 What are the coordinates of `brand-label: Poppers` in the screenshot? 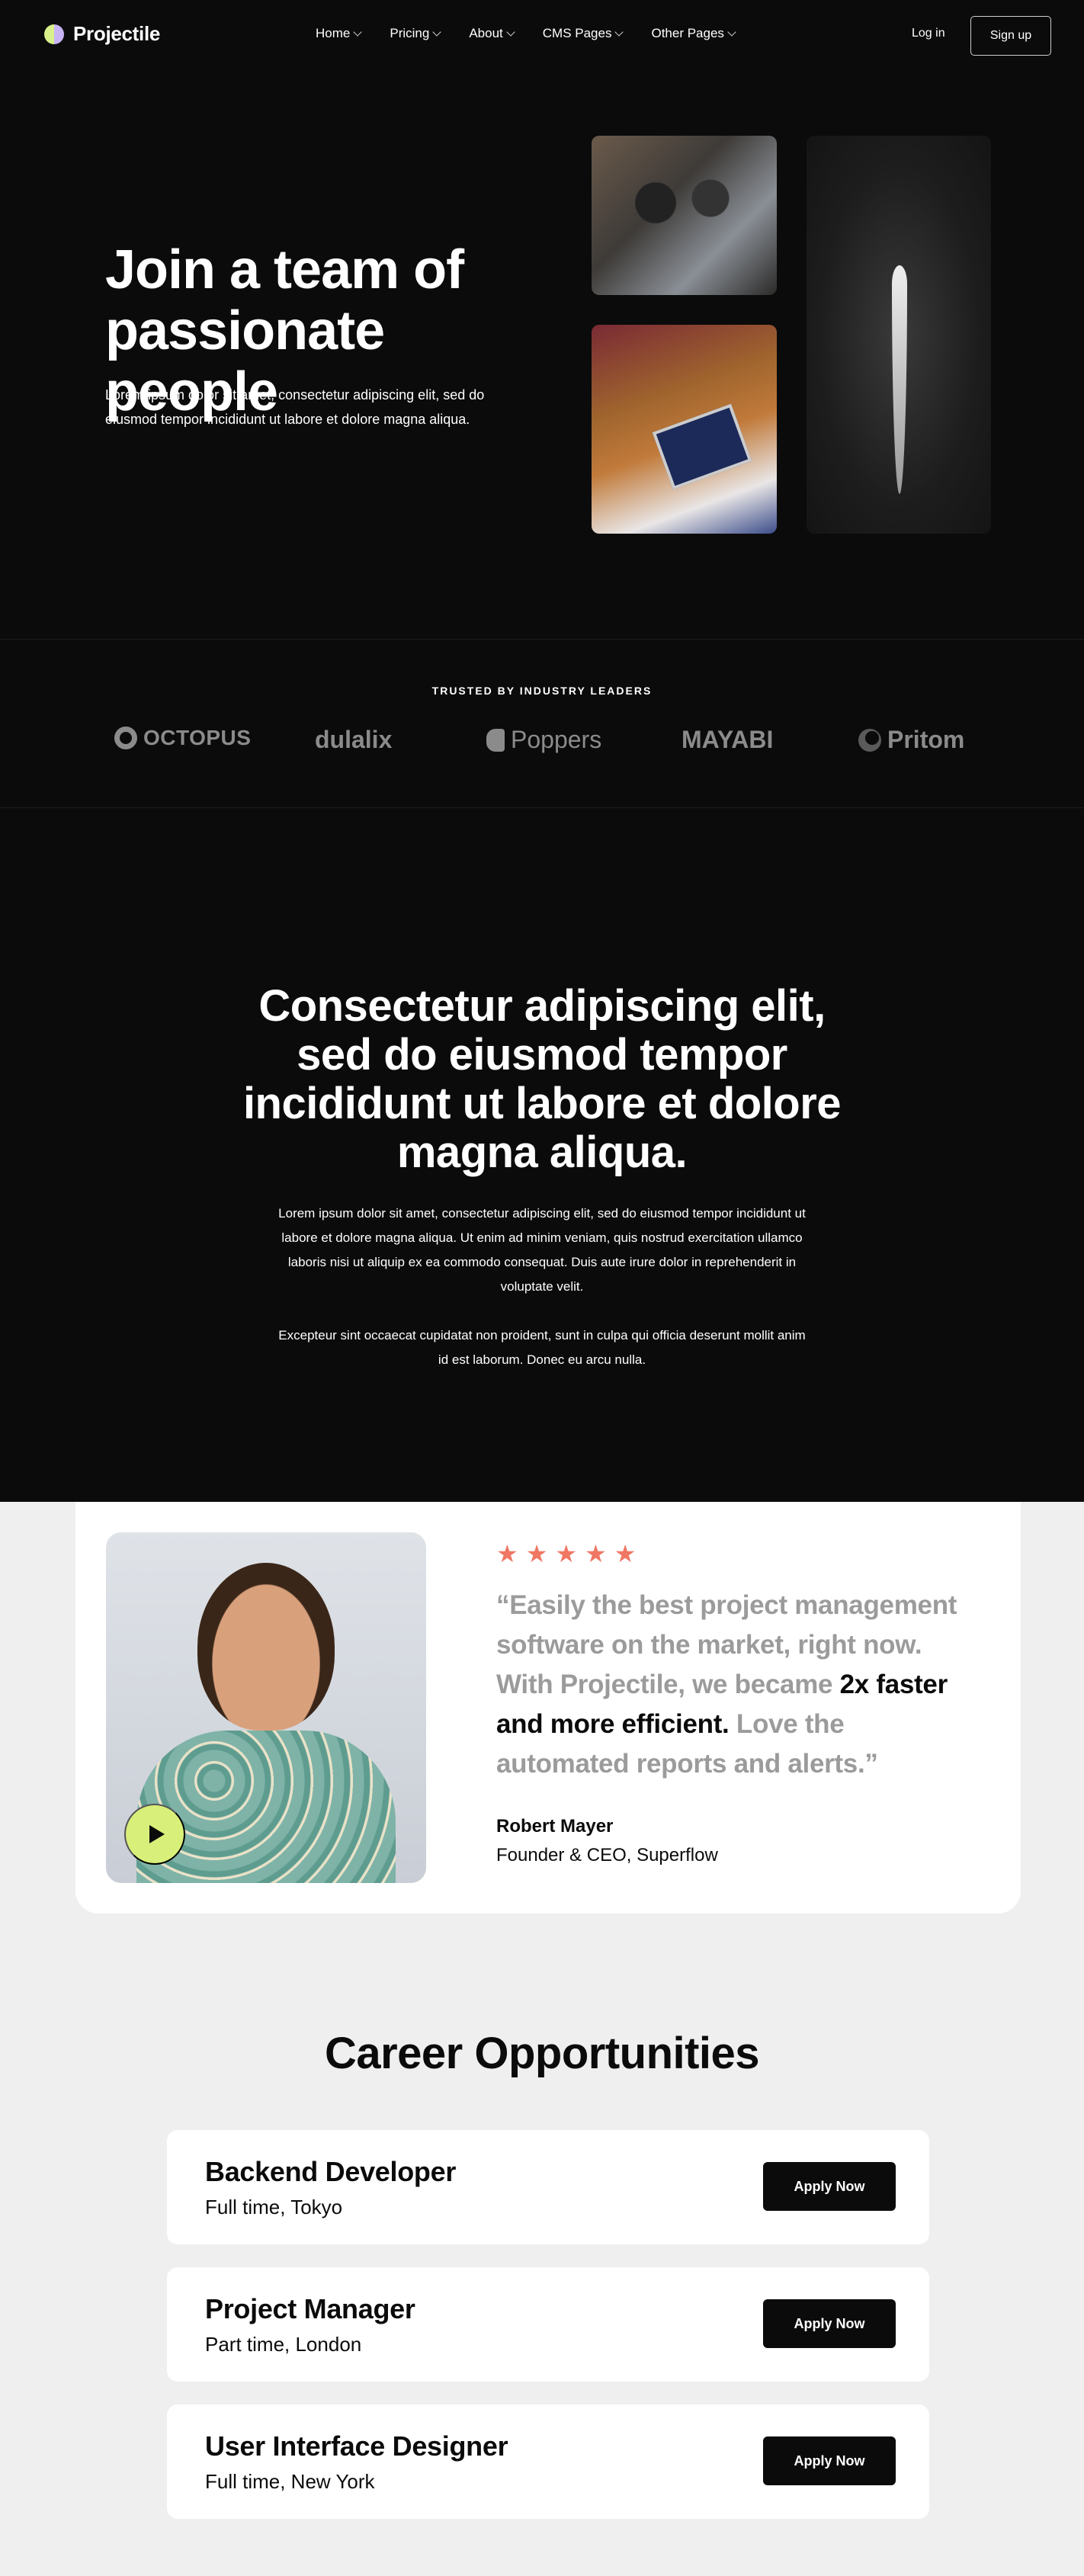 It's located at (557, 739).